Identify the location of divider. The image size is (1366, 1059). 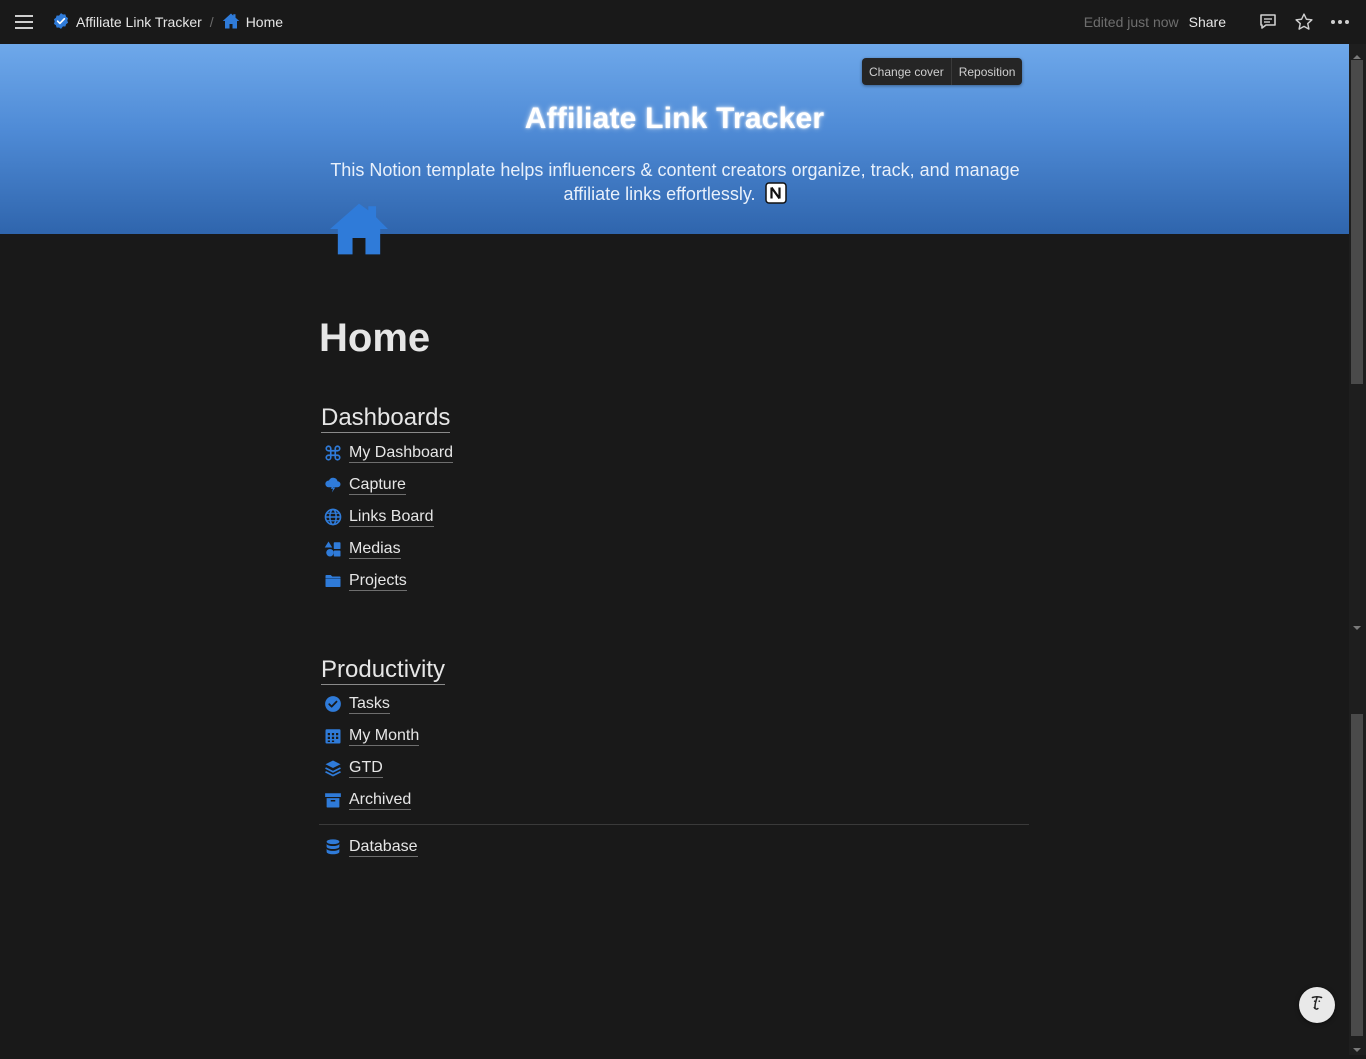
(674, 824).